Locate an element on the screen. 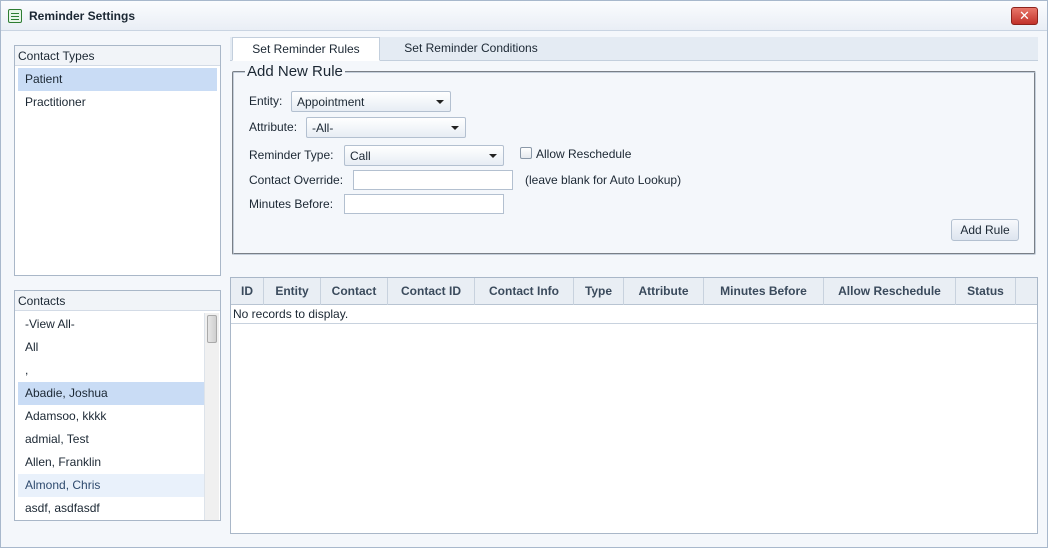  minutes-before-label: Minutes Before: is located at coordinates (291, 204).